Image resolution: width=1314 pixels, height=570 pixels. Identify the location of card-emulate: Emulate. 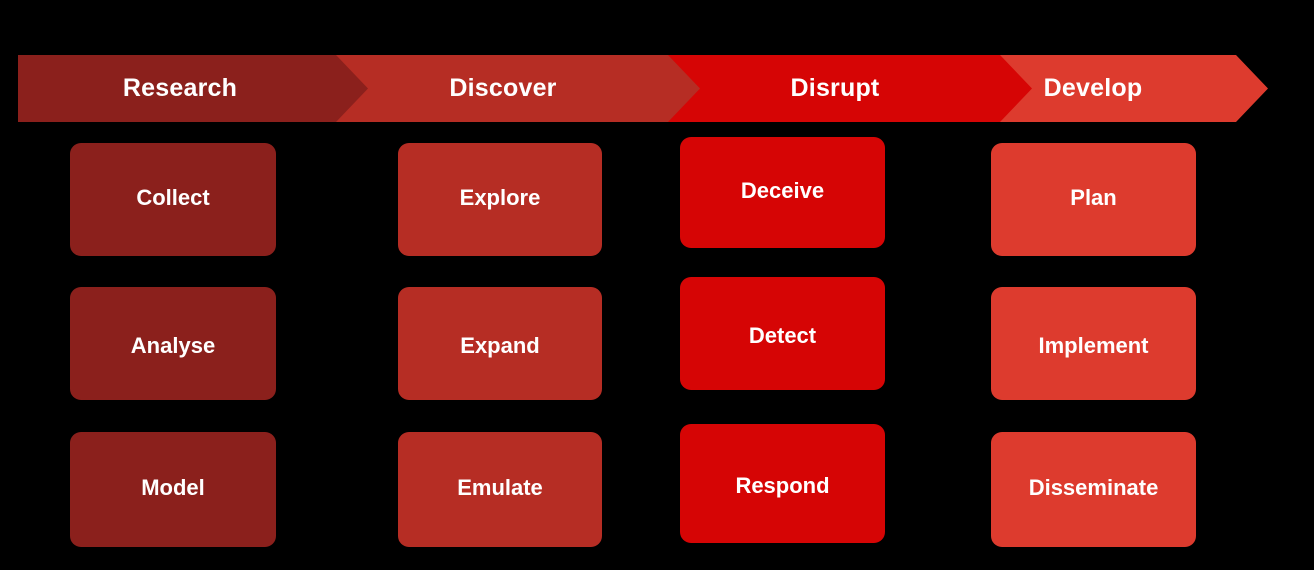
(500, 489).